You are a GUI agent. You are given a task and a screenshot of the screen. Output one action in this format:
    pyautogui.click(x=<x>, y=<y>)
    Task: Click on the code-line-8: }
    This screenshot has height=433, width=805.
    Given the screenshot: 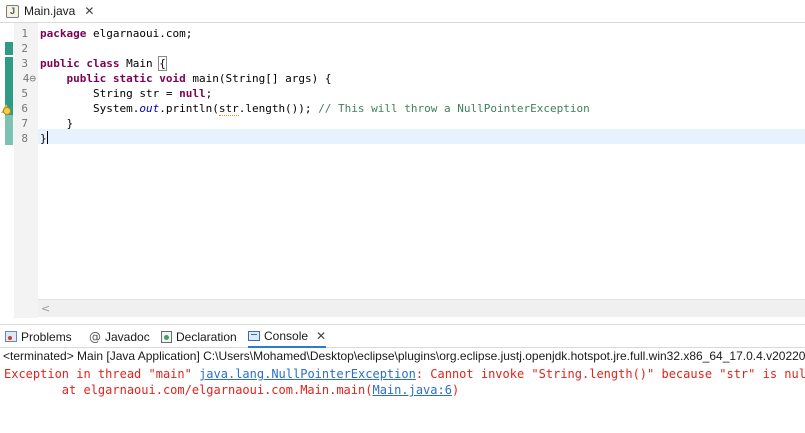 What is the action you would take?
    pyautogui.click(x=44, y=138)
    